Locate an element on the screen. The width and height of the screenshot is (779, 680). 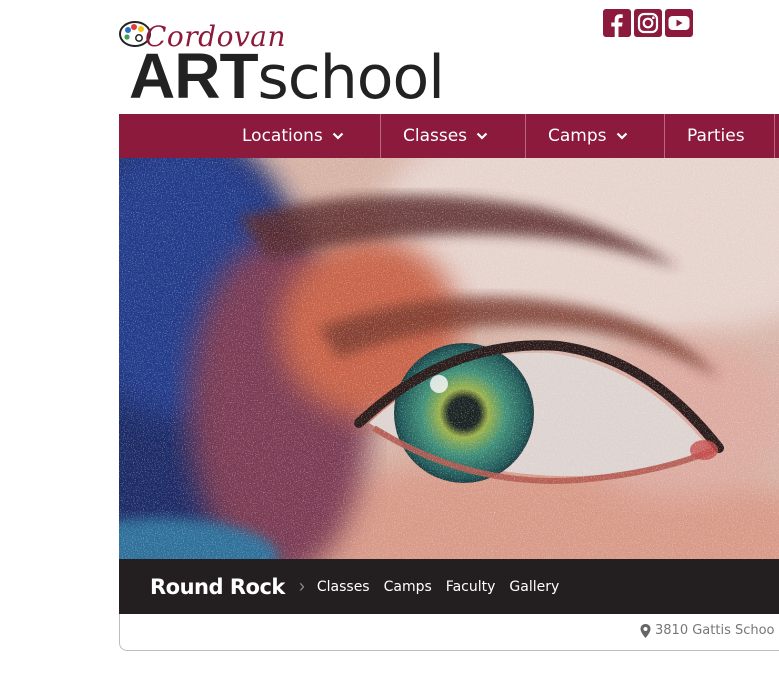
main-nav: Locations Classes Camps Parties is located at coordinates (449, 136).